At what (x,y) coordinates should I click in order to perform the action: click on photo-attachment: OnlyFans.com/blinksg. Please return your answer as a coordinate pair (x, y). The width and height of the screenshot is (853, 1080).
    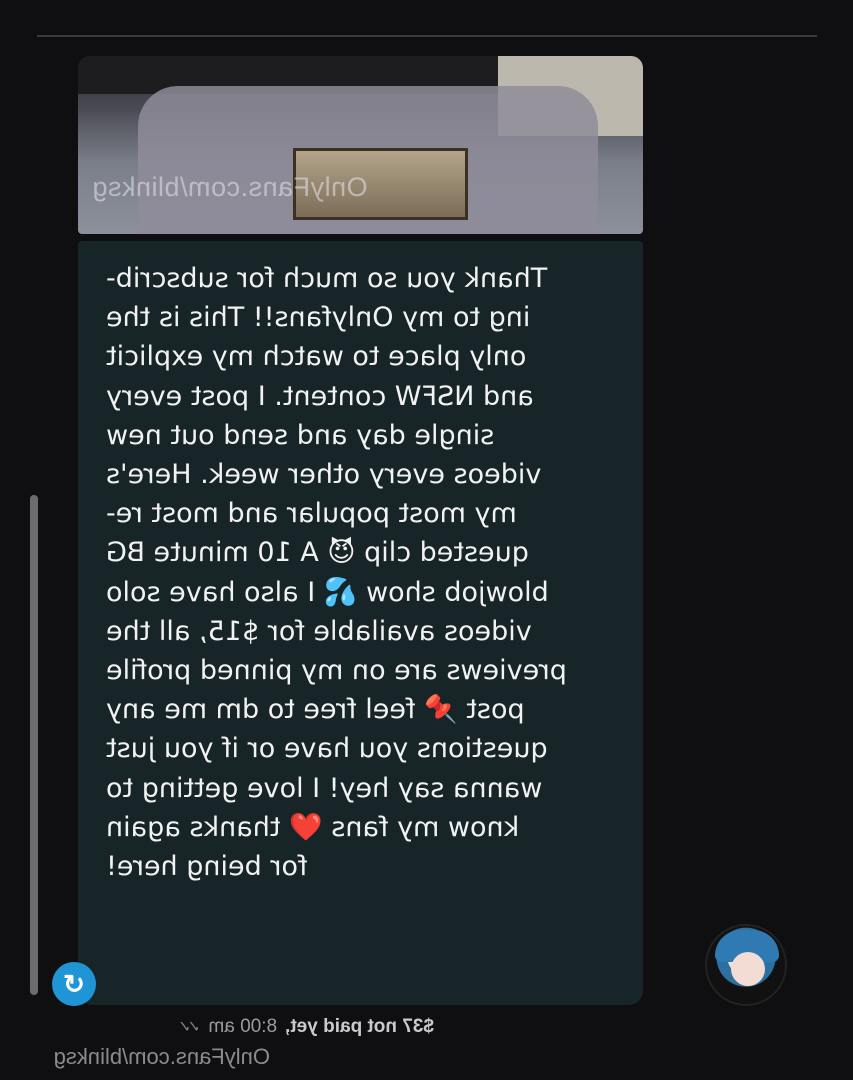
    Looking at the image, I should click on (360, 145).